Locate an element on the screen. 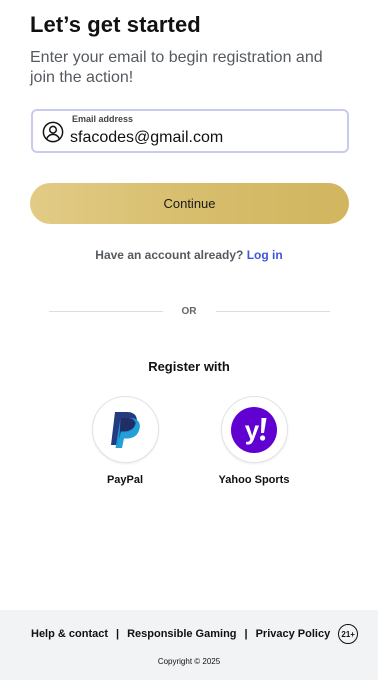 The height and width of the screenshot is (680, 378). yahoo-icon-circle: y is located at coordinates (254, 429).